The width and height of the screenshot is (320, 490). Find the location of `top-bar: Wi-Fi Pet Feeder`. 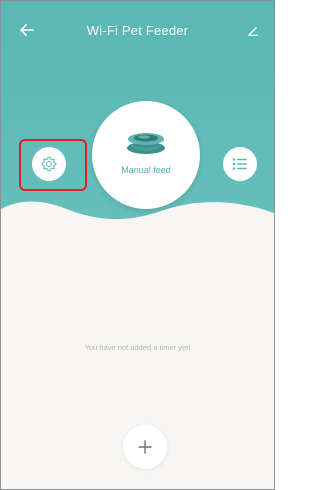

top-bar: Wi-Fi Pet Feeder is located at coordinates (137, 30).